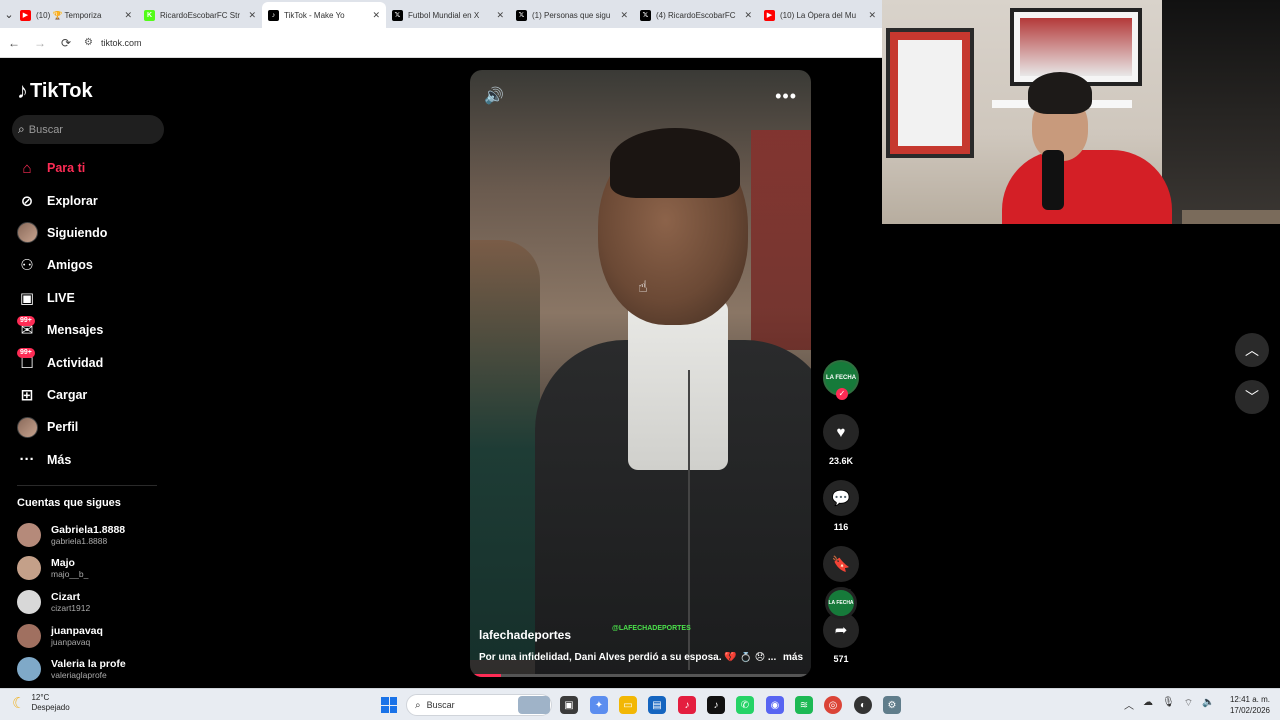 The image size is (1280, 720). Describe the element at coordinates (88, 42) in the screenshot. I see `site-settings-icon: ⚙` at that location.